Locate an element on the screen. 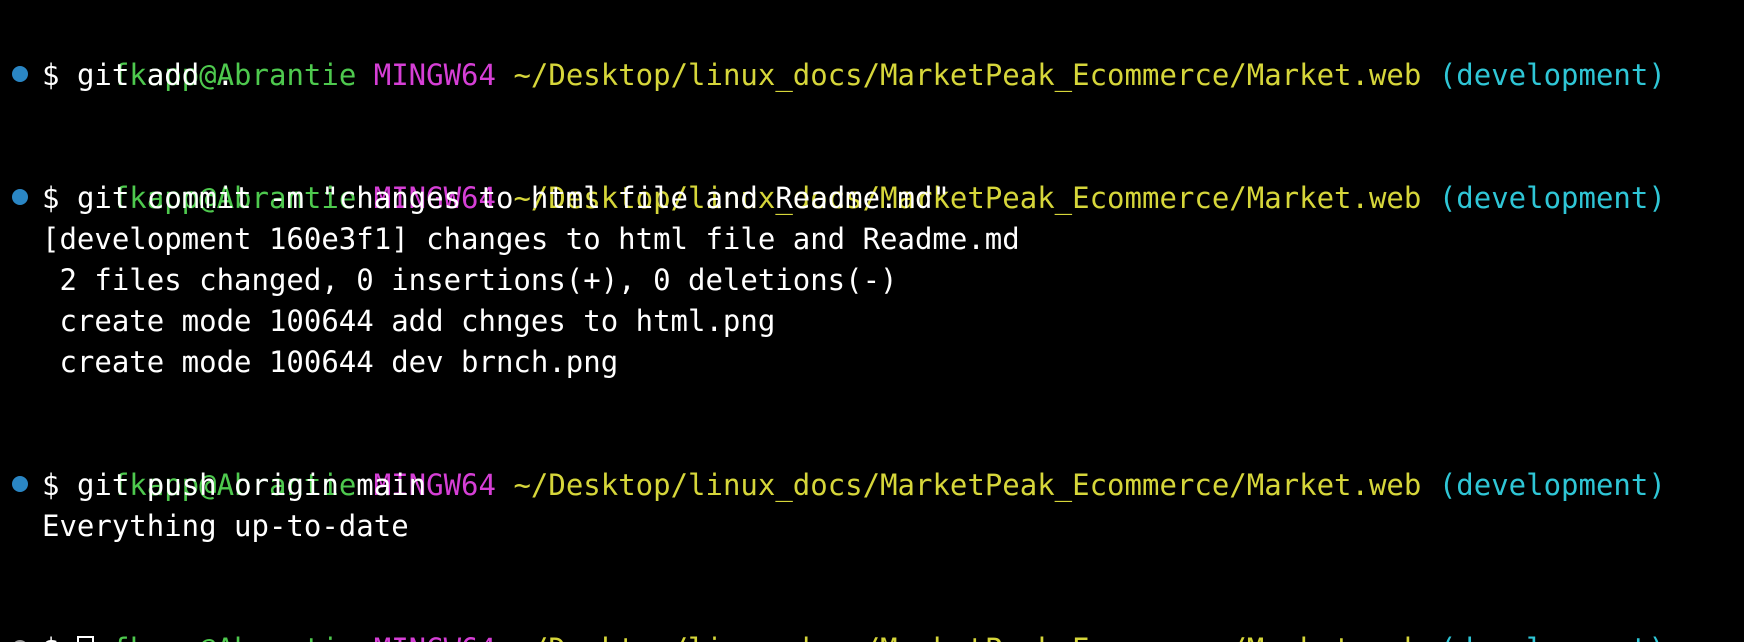 This screenshot has width=1744, height=642. active-command-line: $ is located at coordinates (68, 635).